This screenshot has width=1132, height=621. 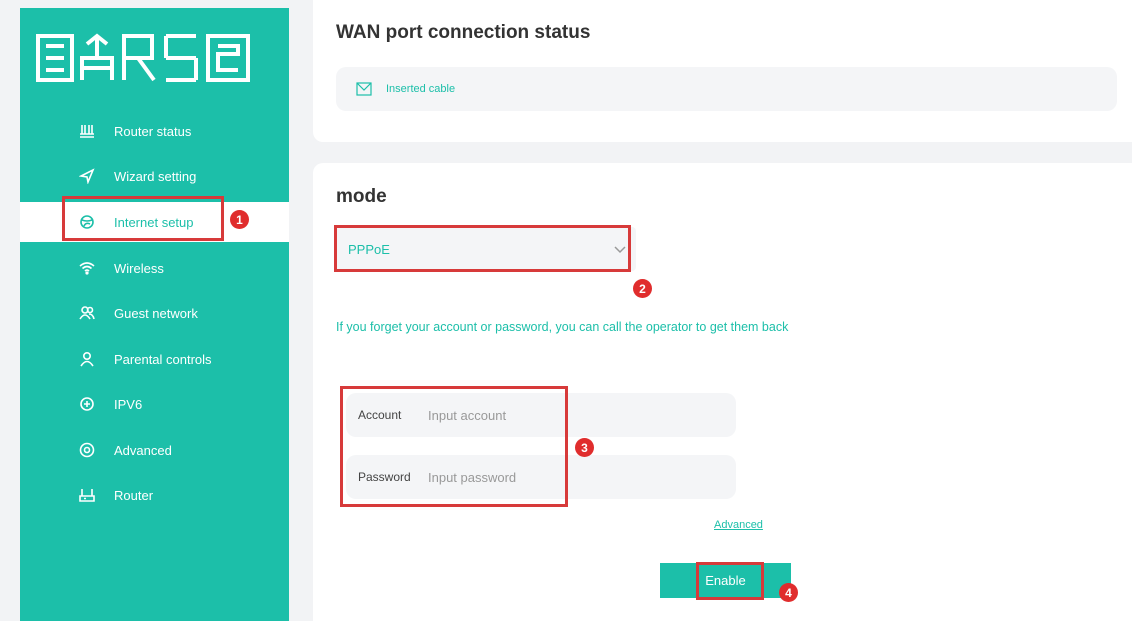 I want to click on sidebar-item-advanced: Advanced, so click(x=154, y=450).